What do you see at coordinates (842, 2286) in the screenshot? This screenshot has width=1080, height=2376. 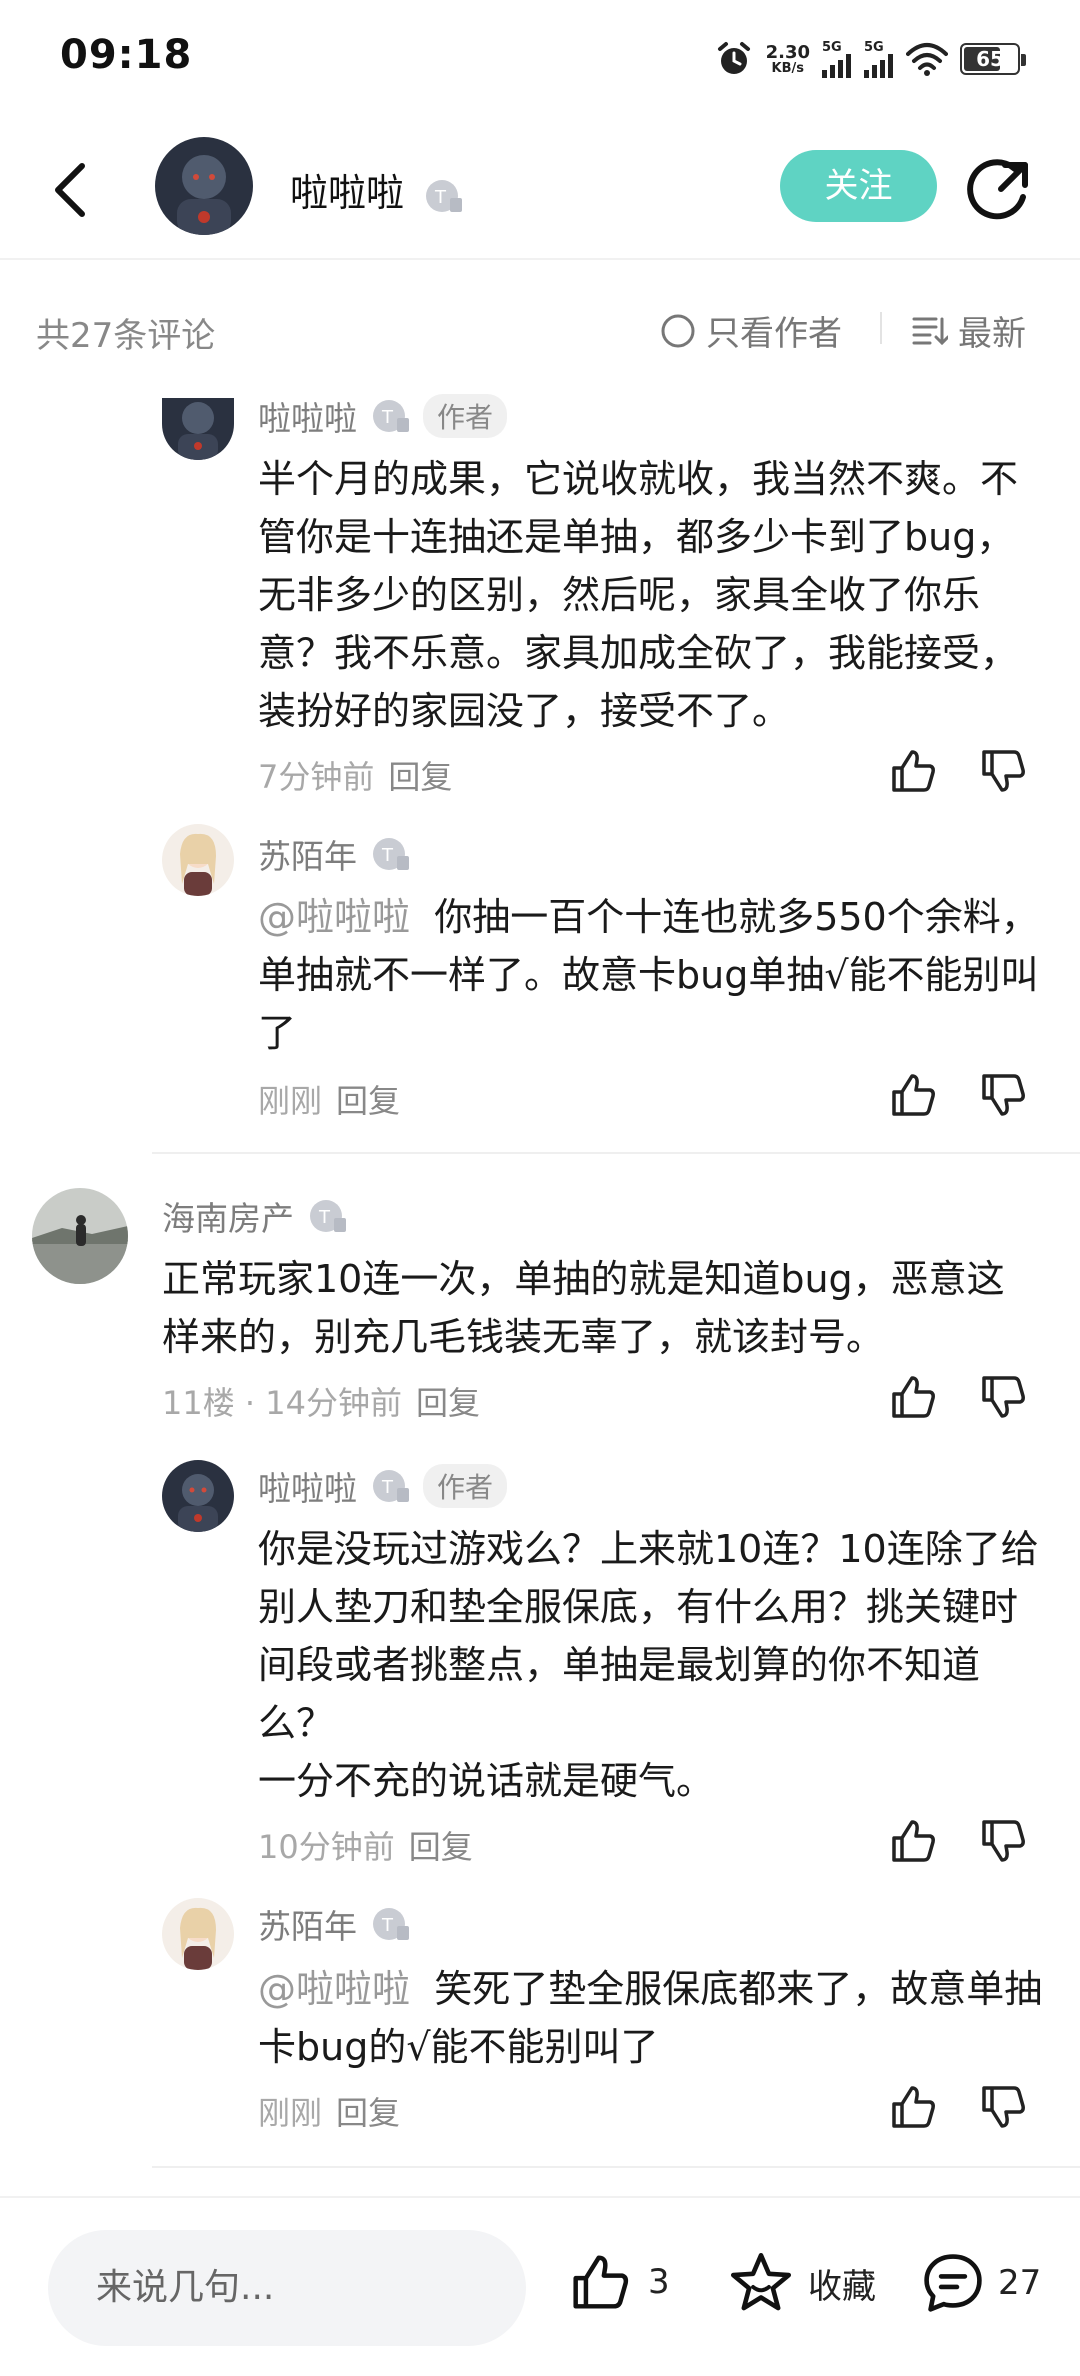 I see `favorite-label: 收藏` at bounding box center [842, 2286].